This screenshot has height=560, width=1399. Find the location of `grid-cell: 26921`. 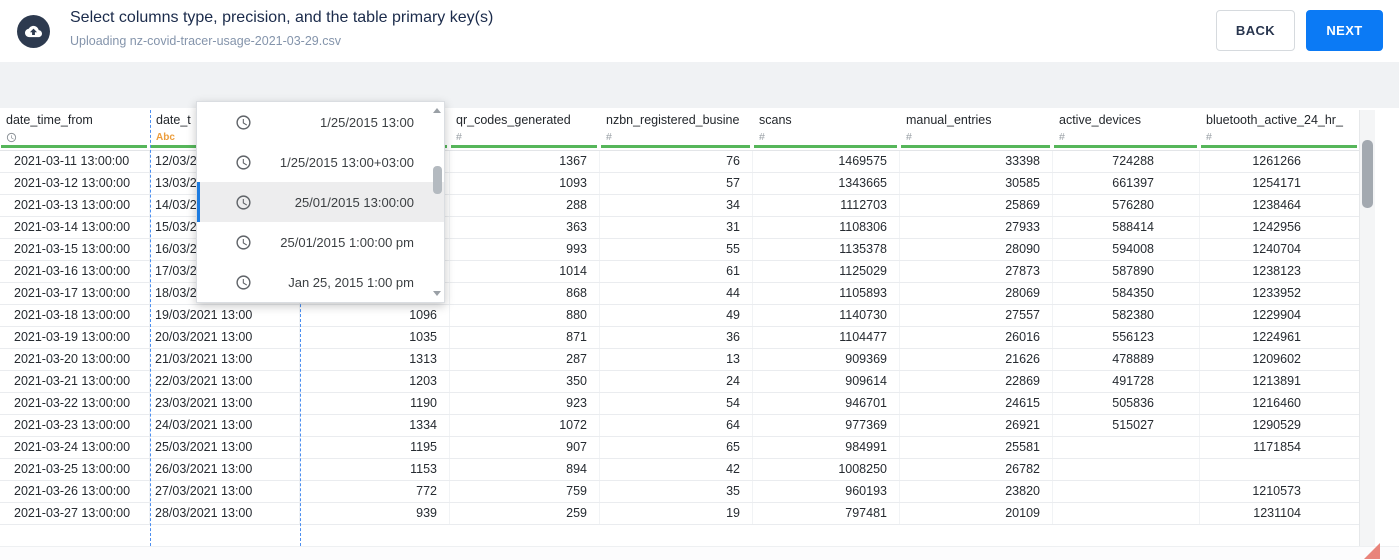

grid-cell: 26921 is located at coordinates (976, 425).